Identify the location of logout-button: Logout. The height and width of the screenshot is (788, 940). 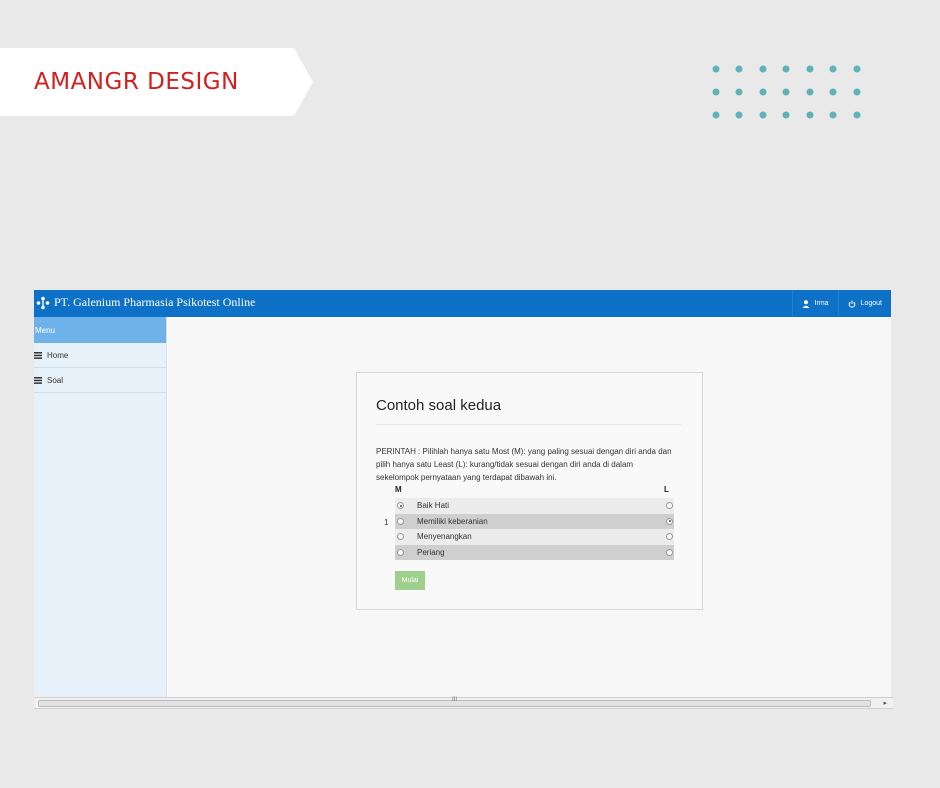
(864, 303).